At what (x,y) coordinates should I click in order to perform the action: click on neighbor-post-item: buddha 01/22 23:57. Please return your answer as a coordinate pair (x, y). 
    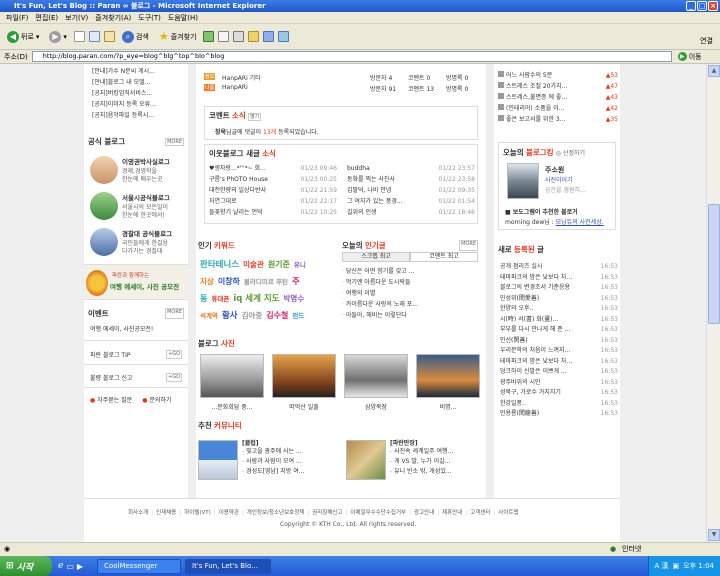
    Looking at the image, I should click on (411, 168).